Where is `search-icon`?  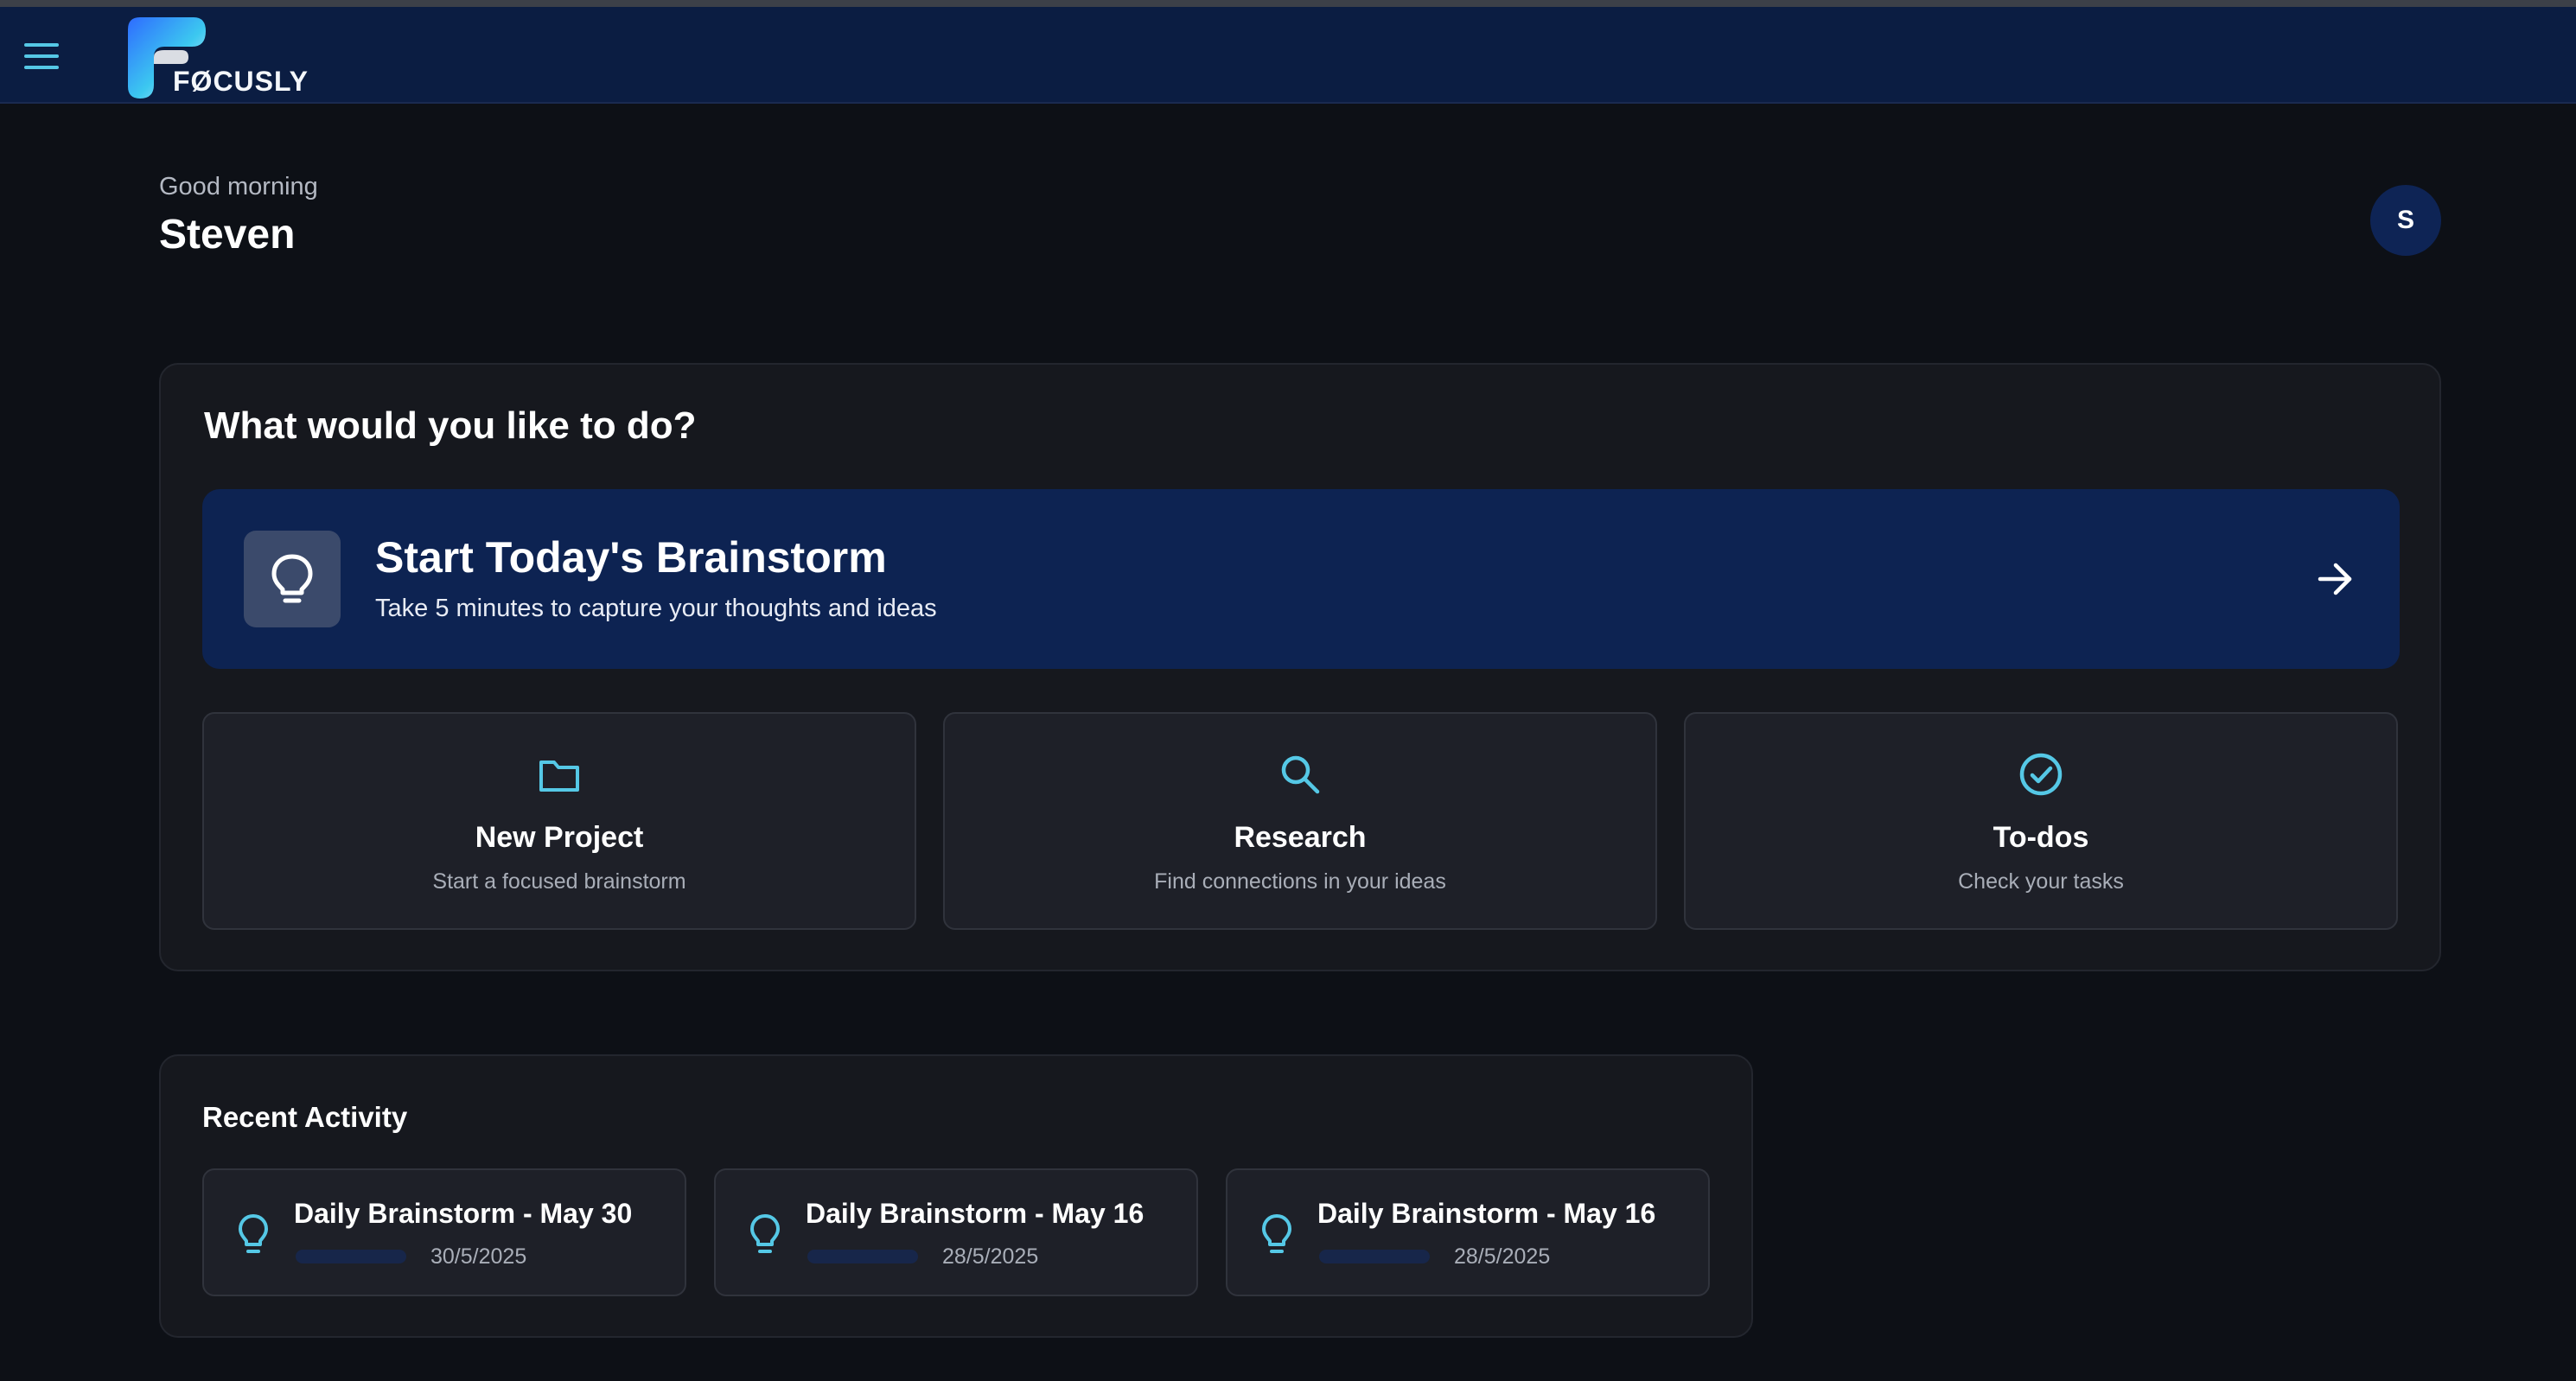 search-icon is located at coordinates (1300, 774).